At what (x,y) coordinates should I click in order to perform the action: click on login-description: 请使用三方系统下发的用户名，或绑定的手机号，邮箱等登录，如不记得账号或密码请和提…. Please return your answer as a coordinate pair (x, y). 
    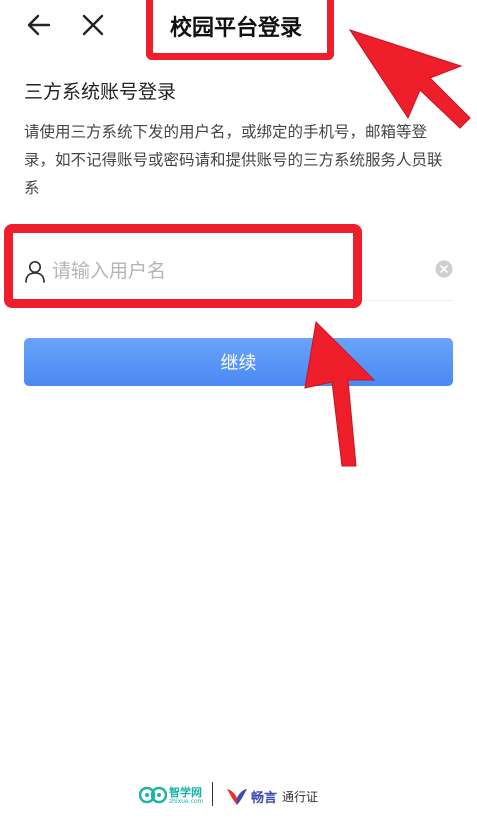
    Looking at the image, I should click on (233, 160).